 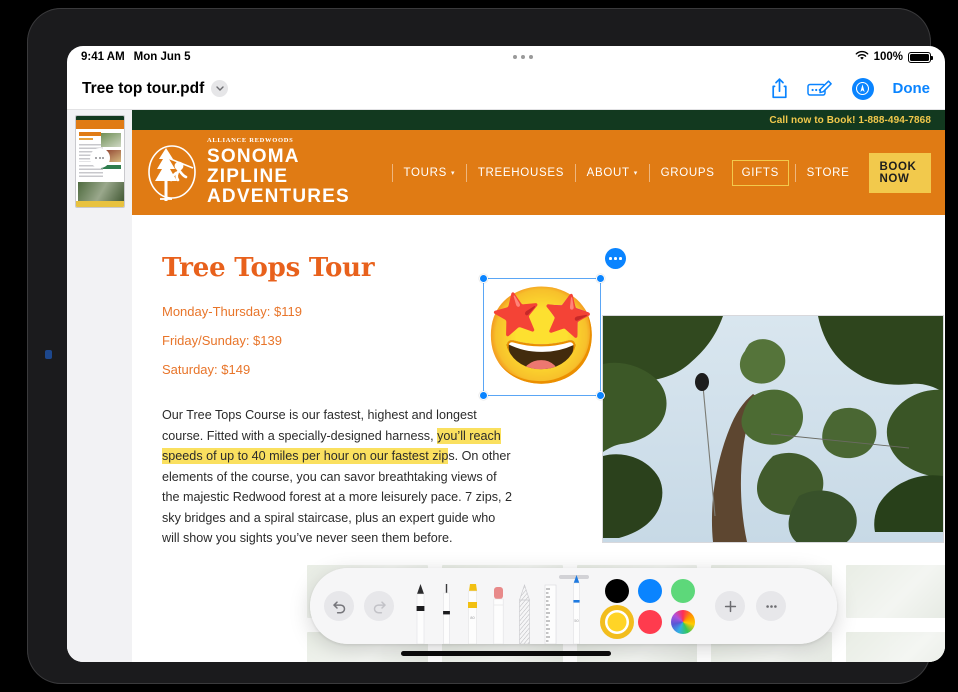 What do you see at coordinates (446, 614) in the screenshot?
I see `fountain-pen-tool` at bounding box center [446, 614].